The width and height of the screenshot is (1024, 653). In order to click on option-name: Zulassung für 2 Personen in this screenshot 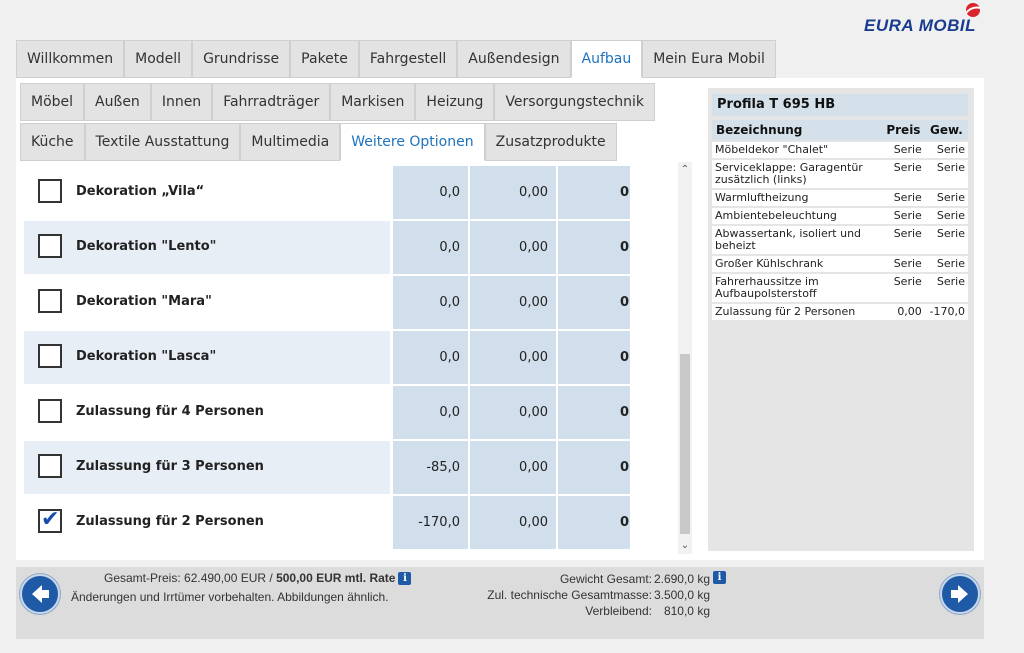, I will do `click(170, 521)`.